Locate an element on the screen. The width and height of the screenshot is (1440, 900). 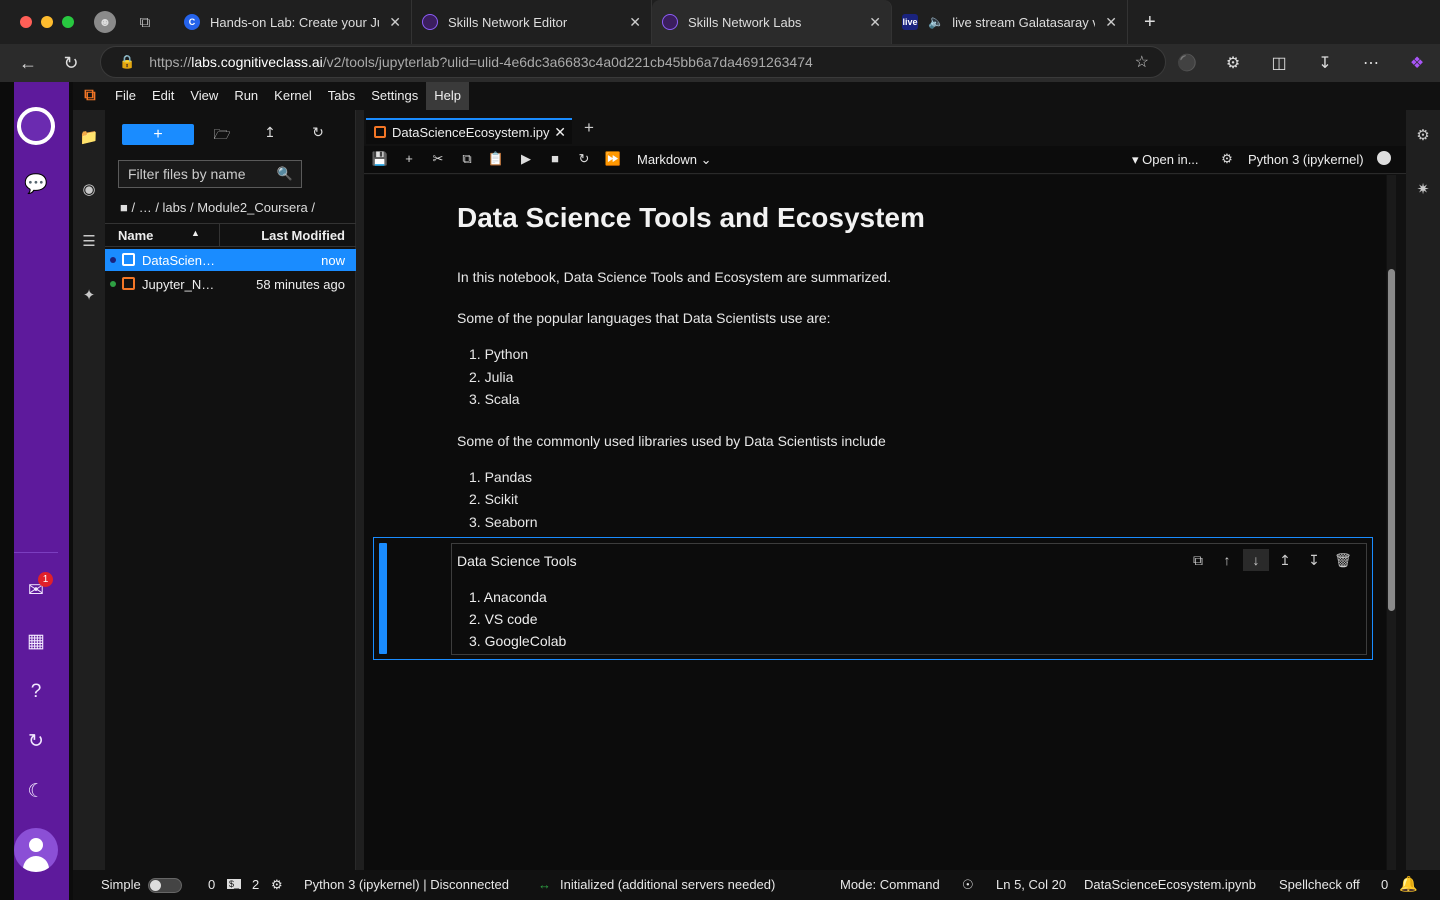
copy-icon: ⧉ is located at coordinates (467, 159).